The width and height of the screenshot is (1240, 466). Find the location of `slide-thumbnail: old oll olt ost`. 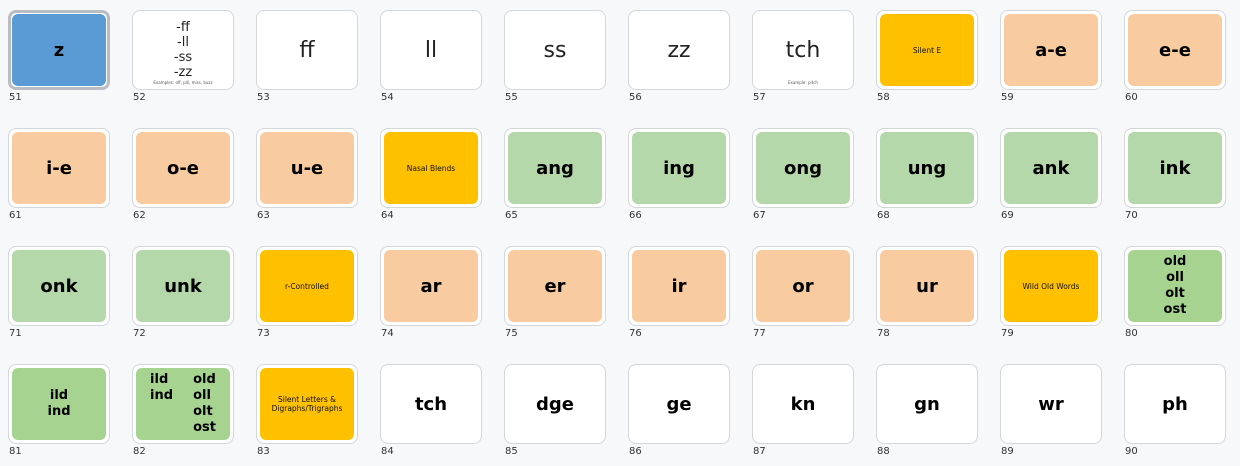

slide-thumbnail: old oll olt ost is located at coordinates (1175, 286).